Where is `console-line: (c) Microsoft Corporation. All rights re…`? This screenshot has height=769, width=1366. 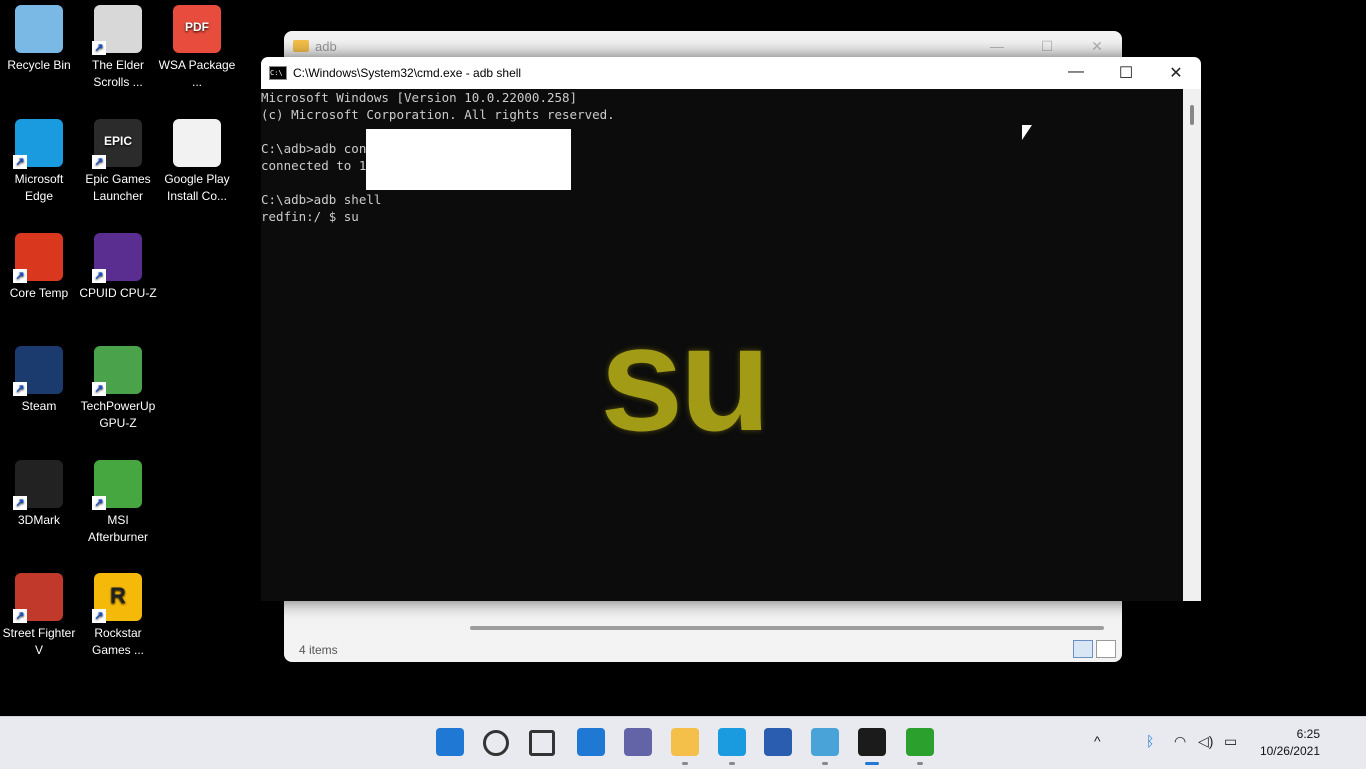
console-line: (c) Microsoft Corporation. All rights re… is located at coordinates (438, 114).